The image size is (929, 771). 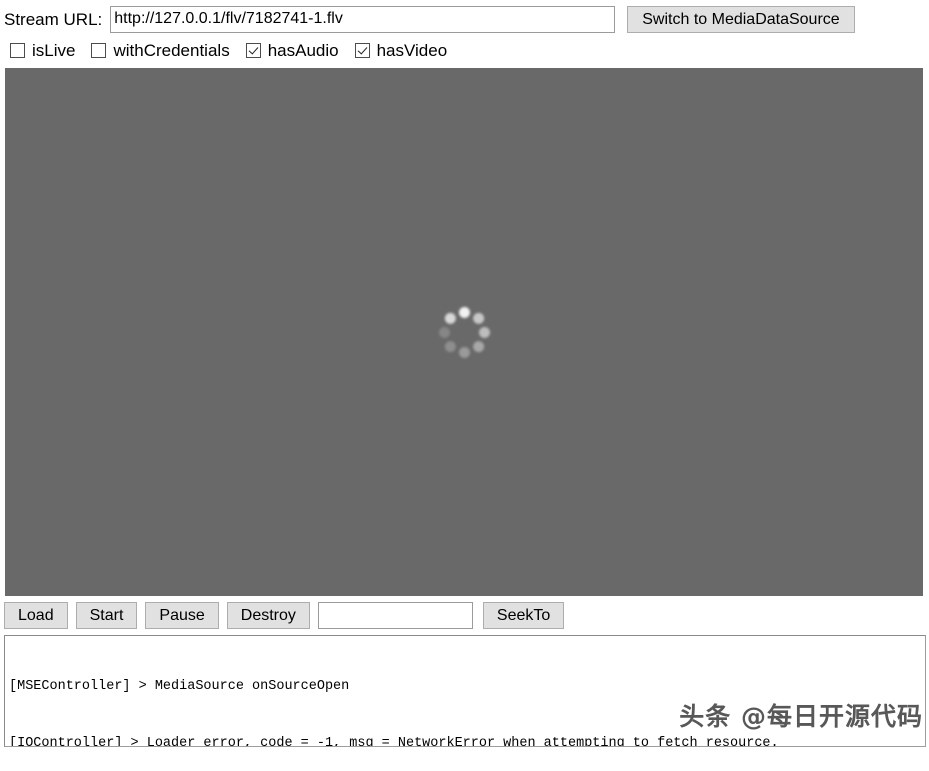 I want to click on seek-input, so click(x=395, y=615).